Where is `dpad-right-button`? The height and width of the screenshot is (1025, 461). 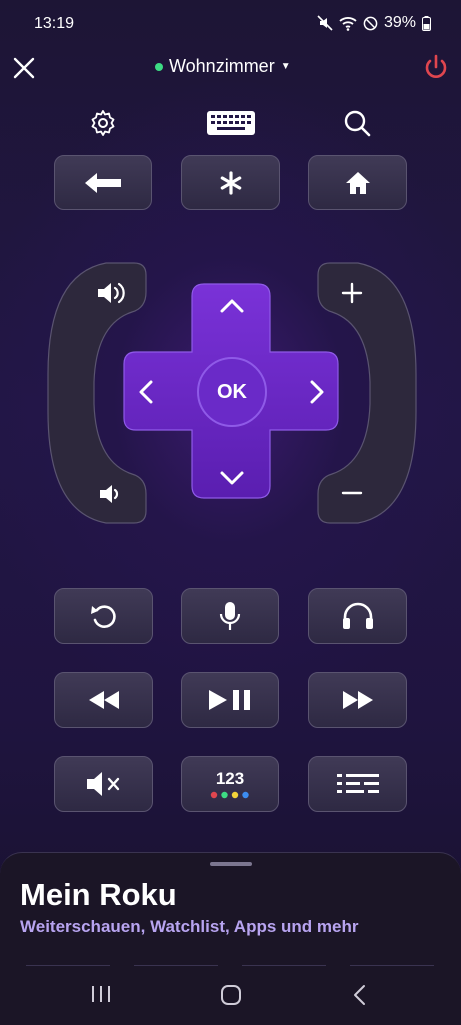 dpad-right-button is located at coordinates (317, 392).